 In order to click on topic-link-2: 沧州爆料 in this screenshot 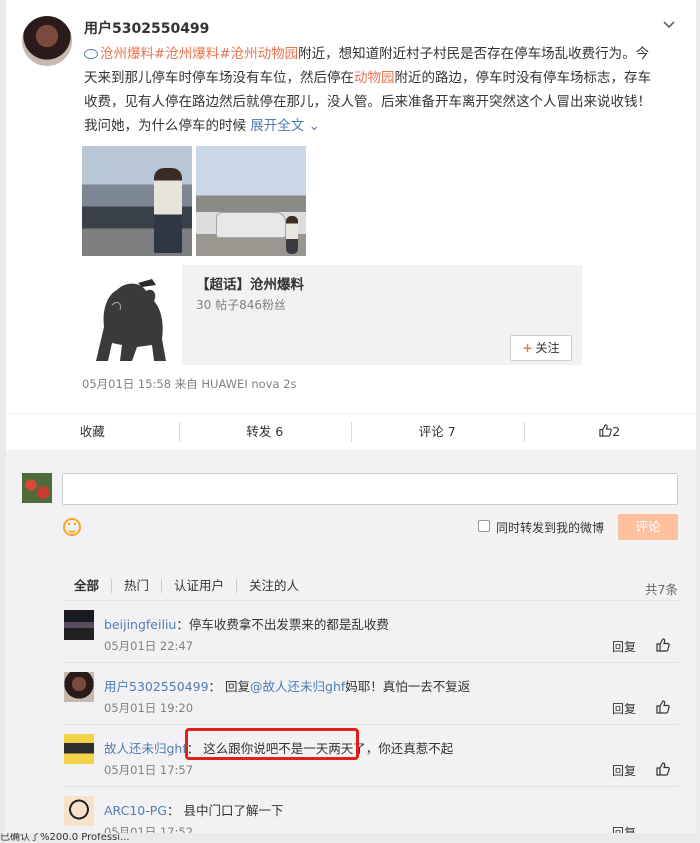, I will do `click(192, 54)`.